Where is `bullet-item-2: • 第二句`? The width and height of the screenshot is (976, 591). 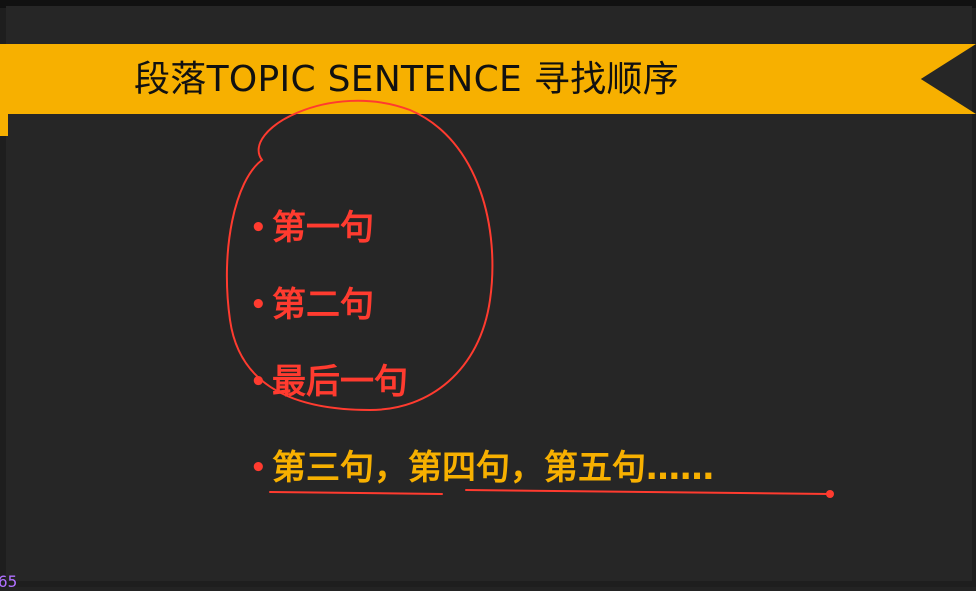
bullet-item-2: • 第二句 is located at coordinates (312, 305).